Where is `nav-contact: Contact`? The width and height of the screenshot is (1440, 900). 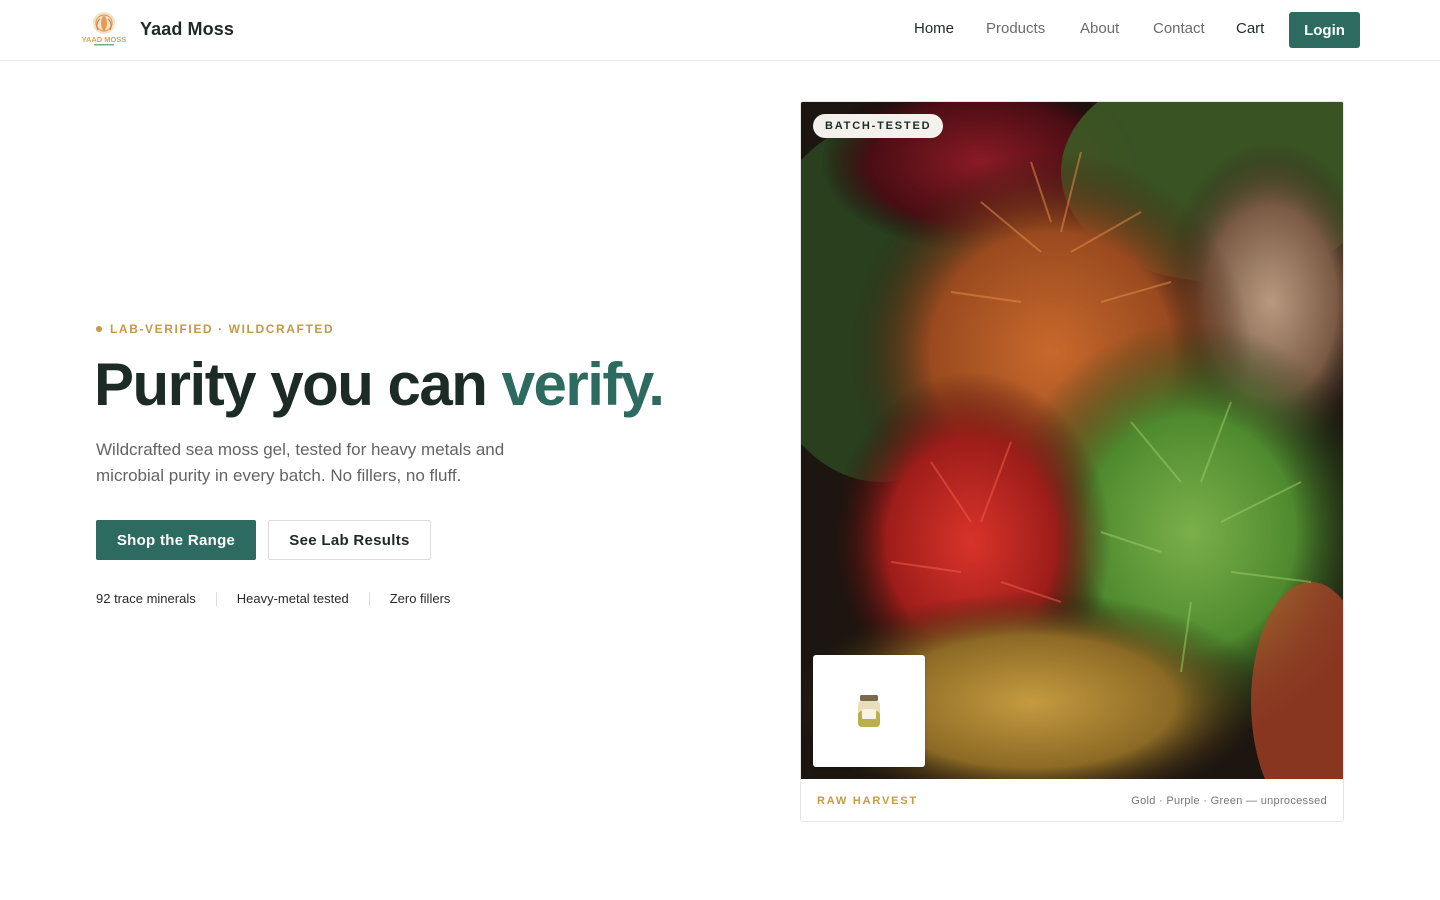
nav-contact: Contact is located at coordinates (1179, 28).